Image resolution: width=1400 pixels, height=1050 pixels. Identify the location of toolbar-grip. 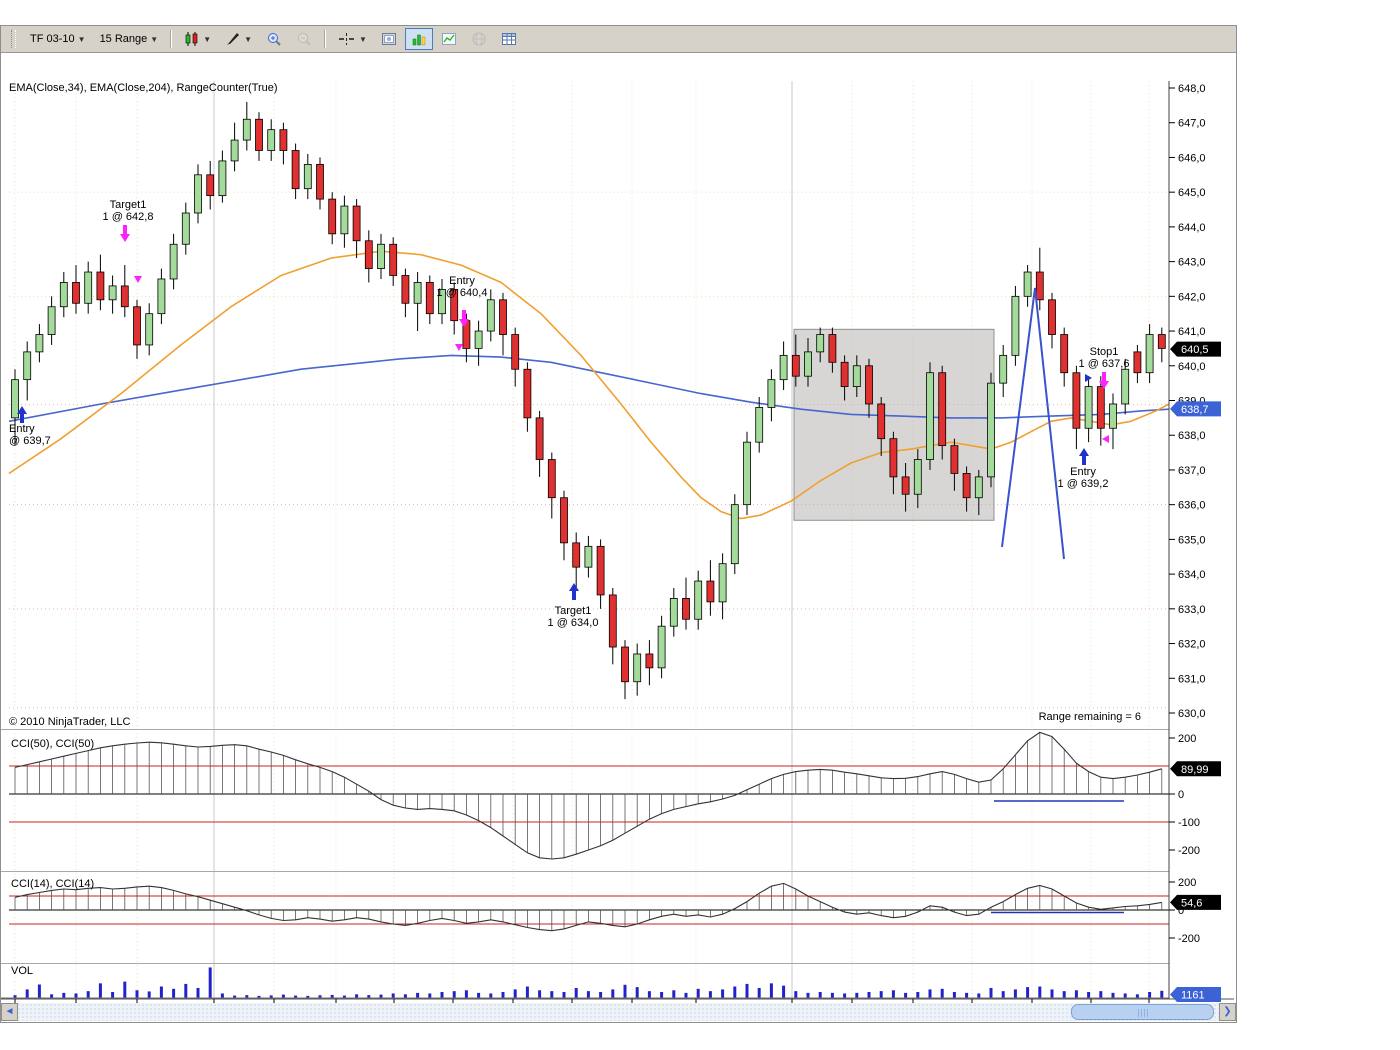
(13, 39).